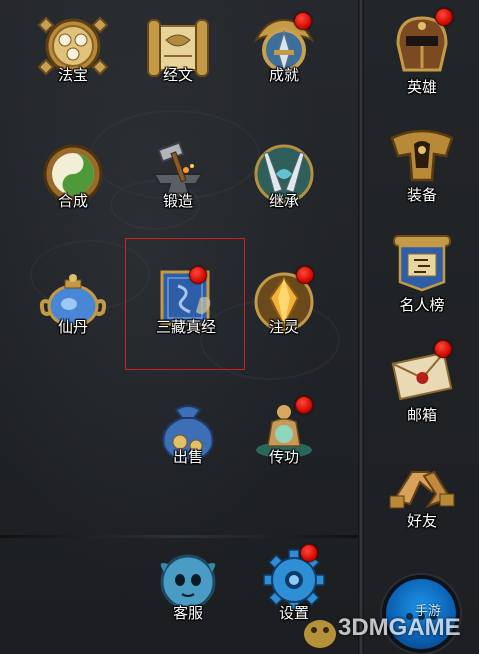  What do you see at coordinates (73, 54) in the screenshot?
I see `menu-tile-fabao: 法宝` at bounding box center [73, 54].